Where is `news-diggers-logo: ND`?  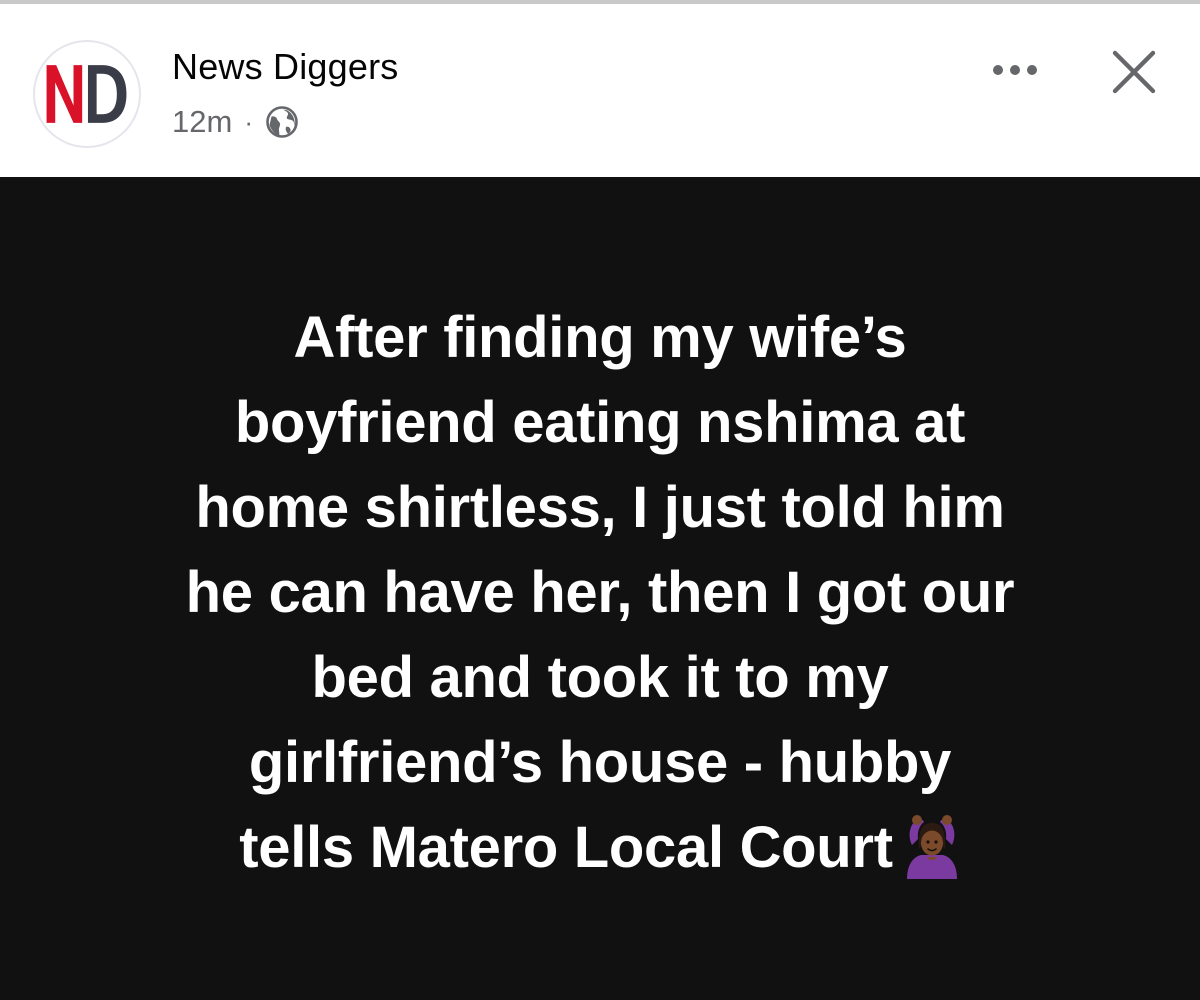
news-diggers-logo: ND is located at coordinates (86, 94).